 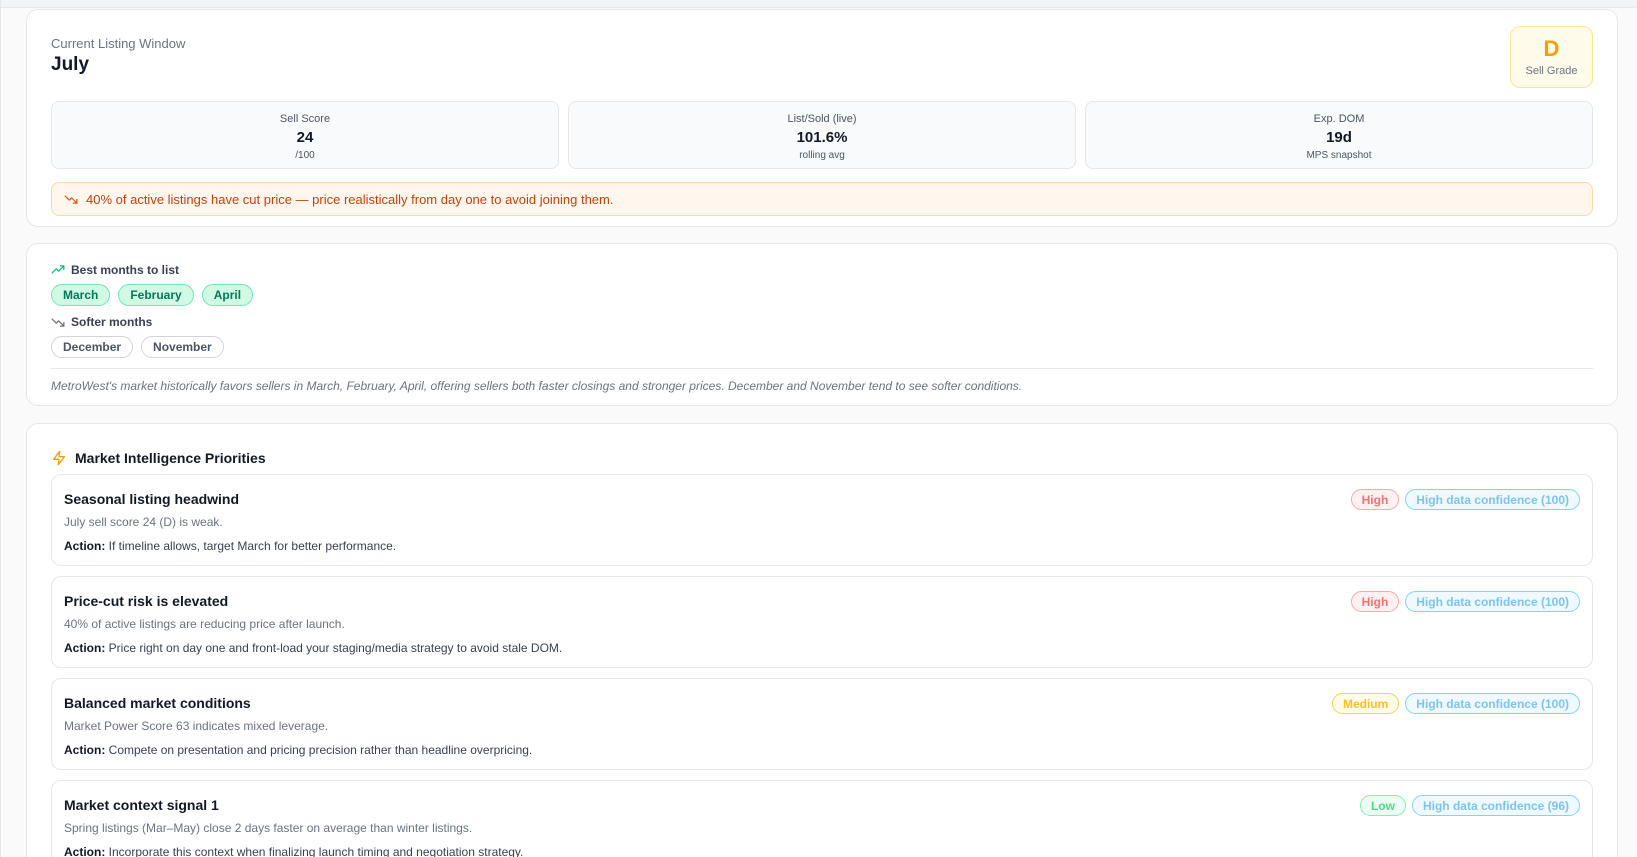 I want to click on stat-sub: rolling avg, so click(x=822, y=155).